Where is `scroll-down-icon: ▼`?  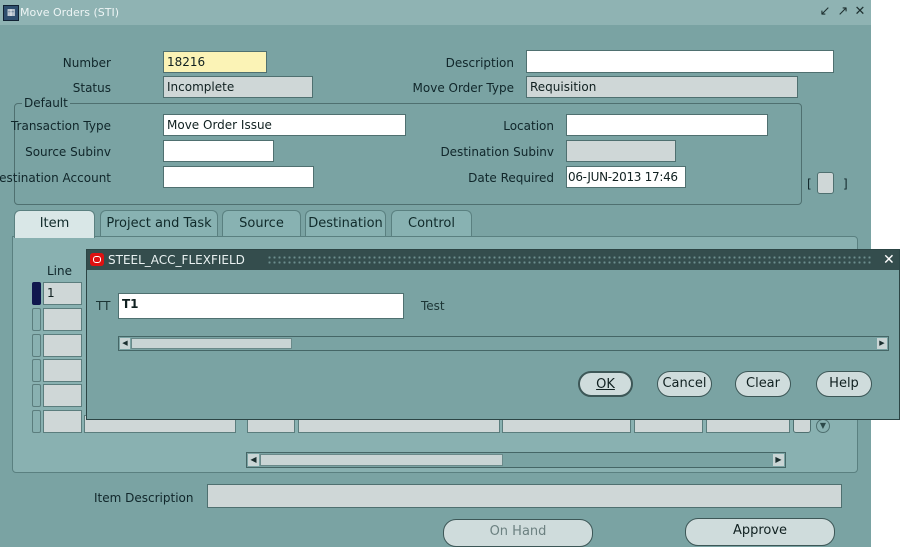 scroll-down-icon: ▼ is located at coordinates (823, 426).